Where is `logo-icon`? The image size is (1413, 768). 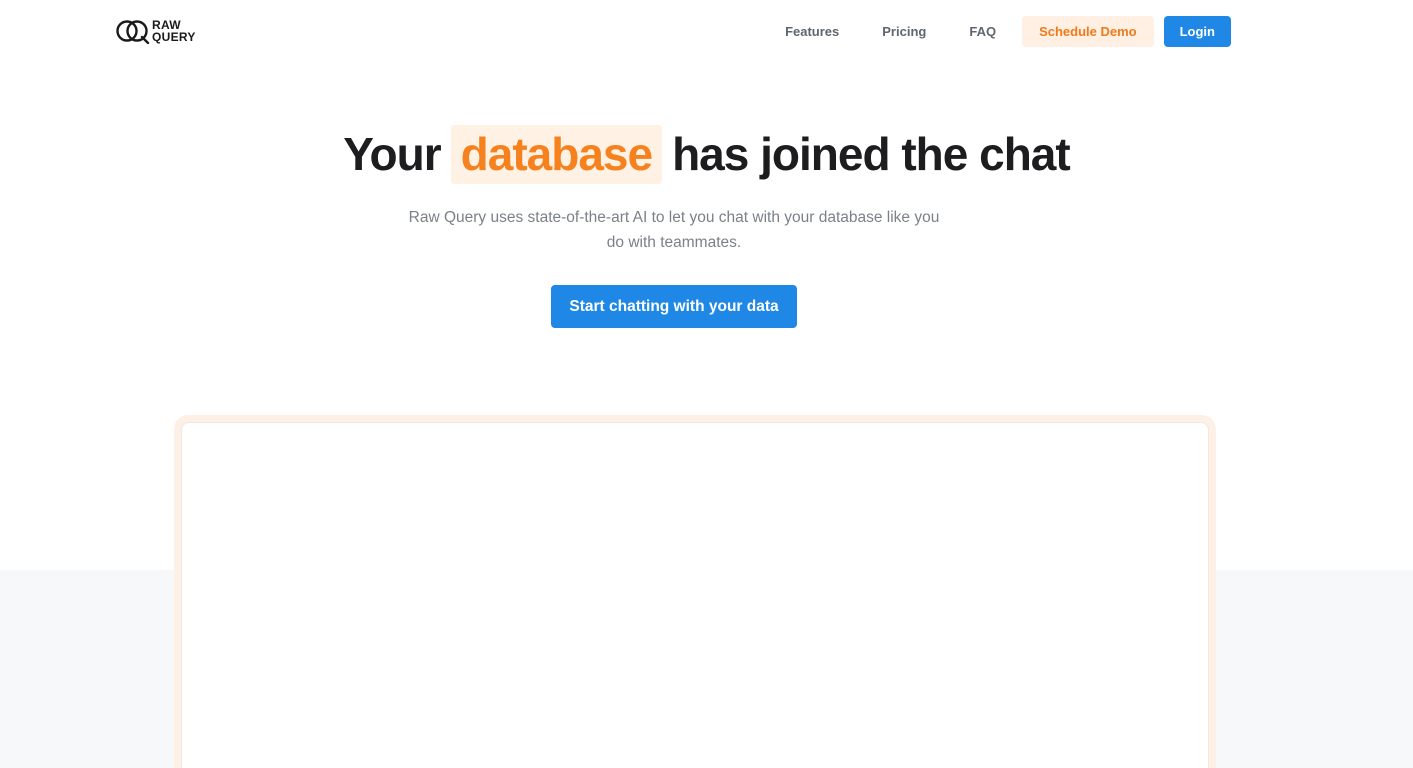
logo-icon is located at coordinates (133, 32).